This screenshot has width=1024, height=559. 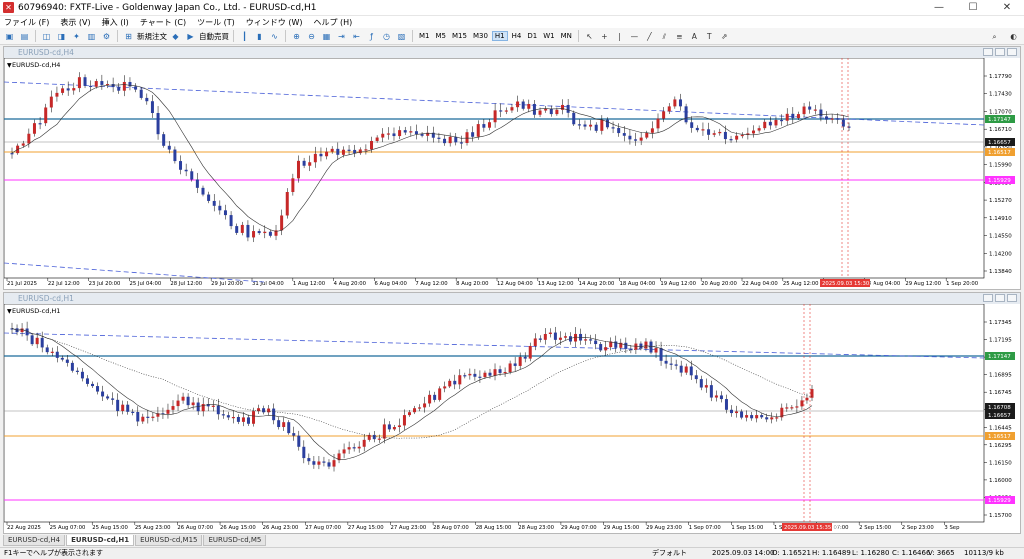 I want to click on auto-scroll-icon: ⇥, so click(x=341, y=36).